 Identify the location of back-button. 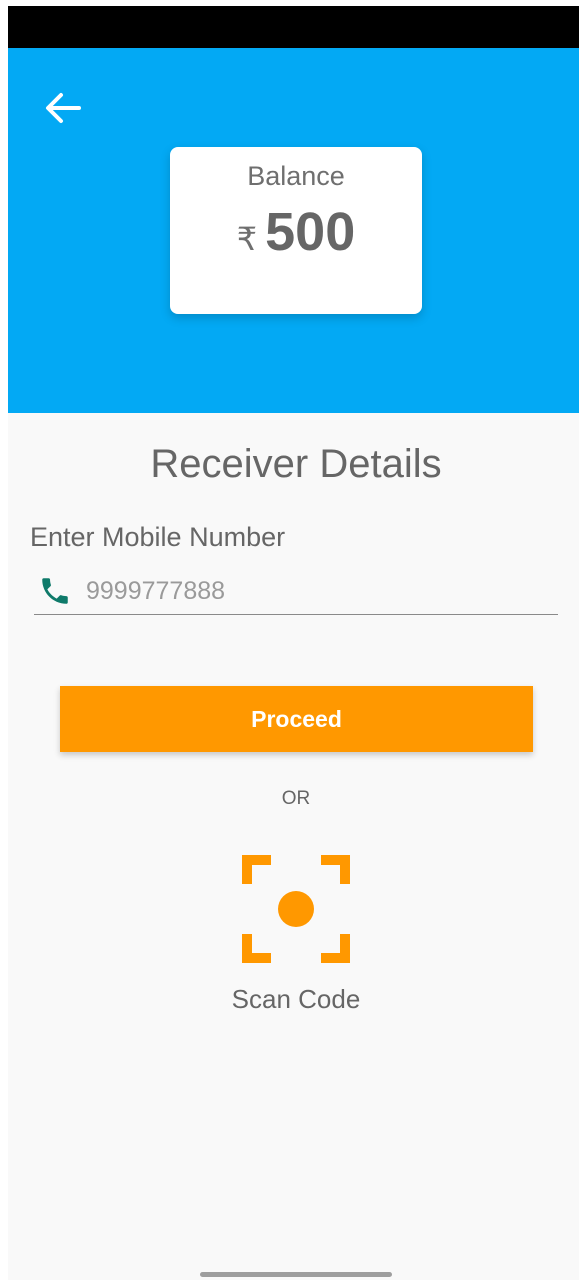
(63, 108).